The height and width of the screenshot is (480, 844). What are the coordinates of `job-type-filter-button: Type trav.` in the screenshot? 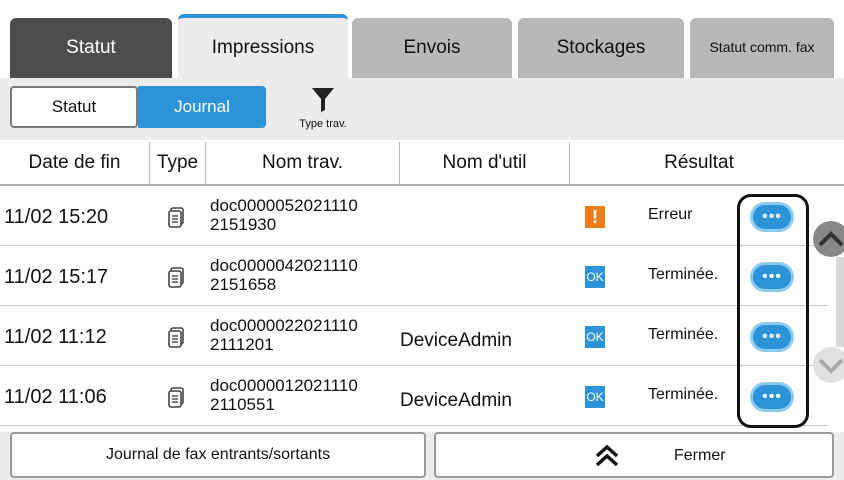 It's located at (323, 109).